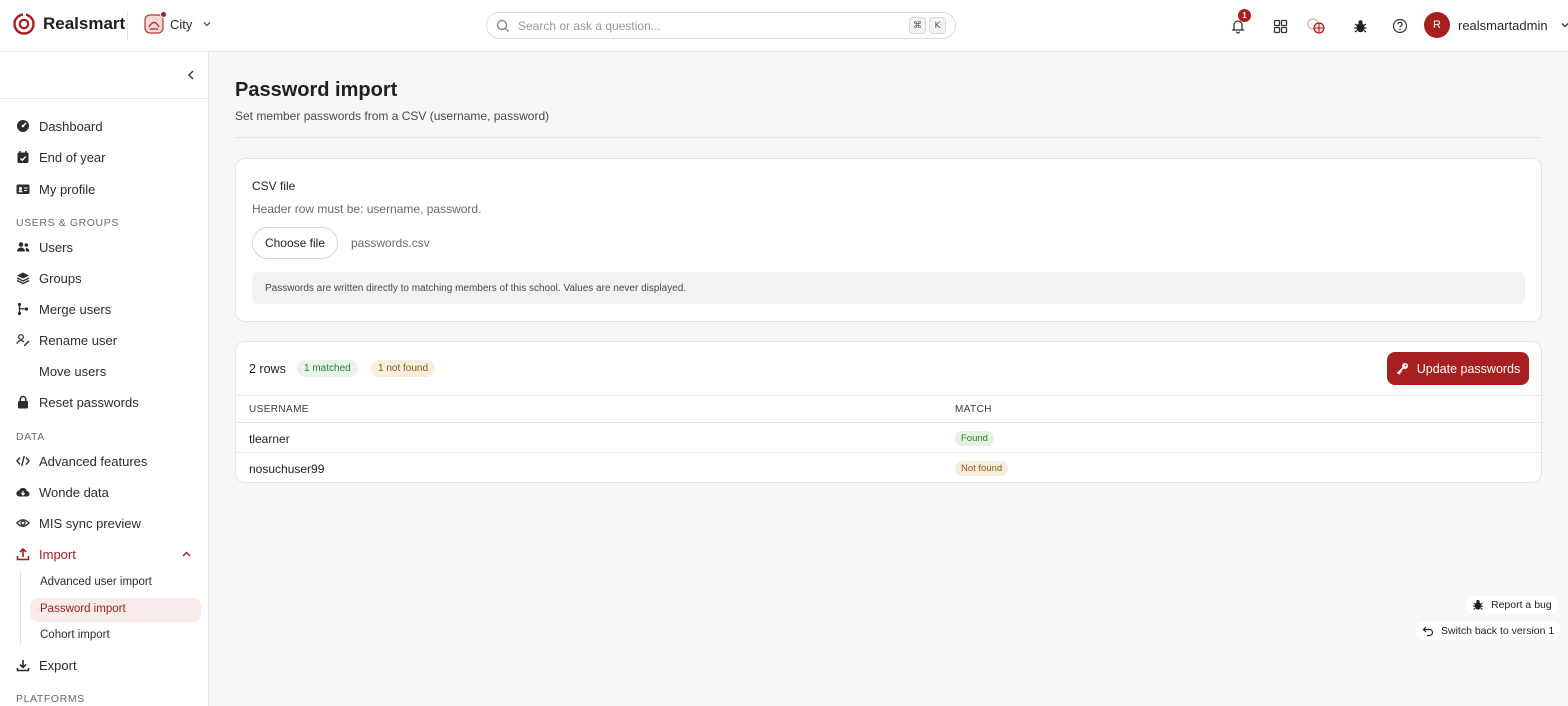 This screenshot has width=1568, height=706. Describe the element at coordinates (888, 409) in the screenshot. I see `table-header: USERNAME MATCH` at that location.